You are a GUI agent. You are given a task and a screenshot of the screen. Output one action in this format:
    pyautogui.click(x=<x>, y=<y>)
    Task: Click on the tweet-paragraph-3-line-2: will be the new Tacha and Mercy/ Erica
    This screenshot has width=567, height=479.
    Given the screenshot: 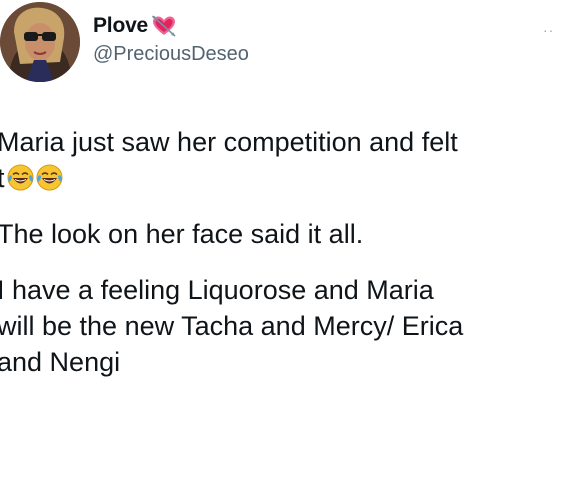 What is the action you would take?
    pyautogui.click(x=232, y=326)
    